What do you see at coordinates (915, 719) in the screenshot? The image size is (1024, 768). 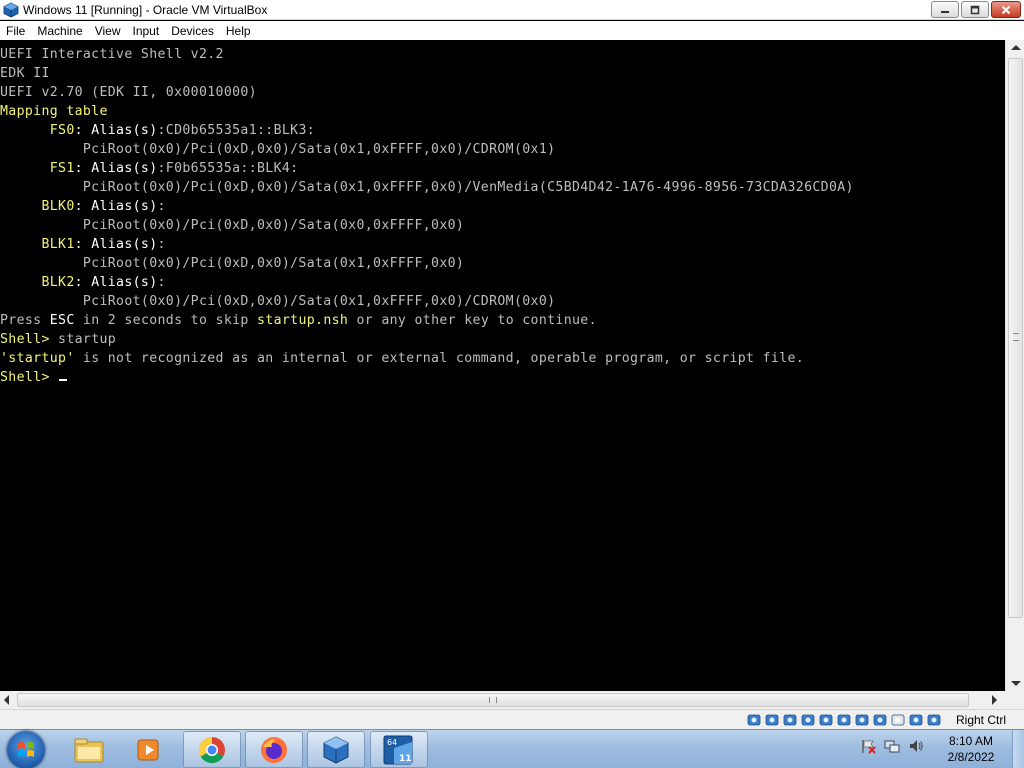 I see `mouse-integration-icon` at bounding box center [915, 719].